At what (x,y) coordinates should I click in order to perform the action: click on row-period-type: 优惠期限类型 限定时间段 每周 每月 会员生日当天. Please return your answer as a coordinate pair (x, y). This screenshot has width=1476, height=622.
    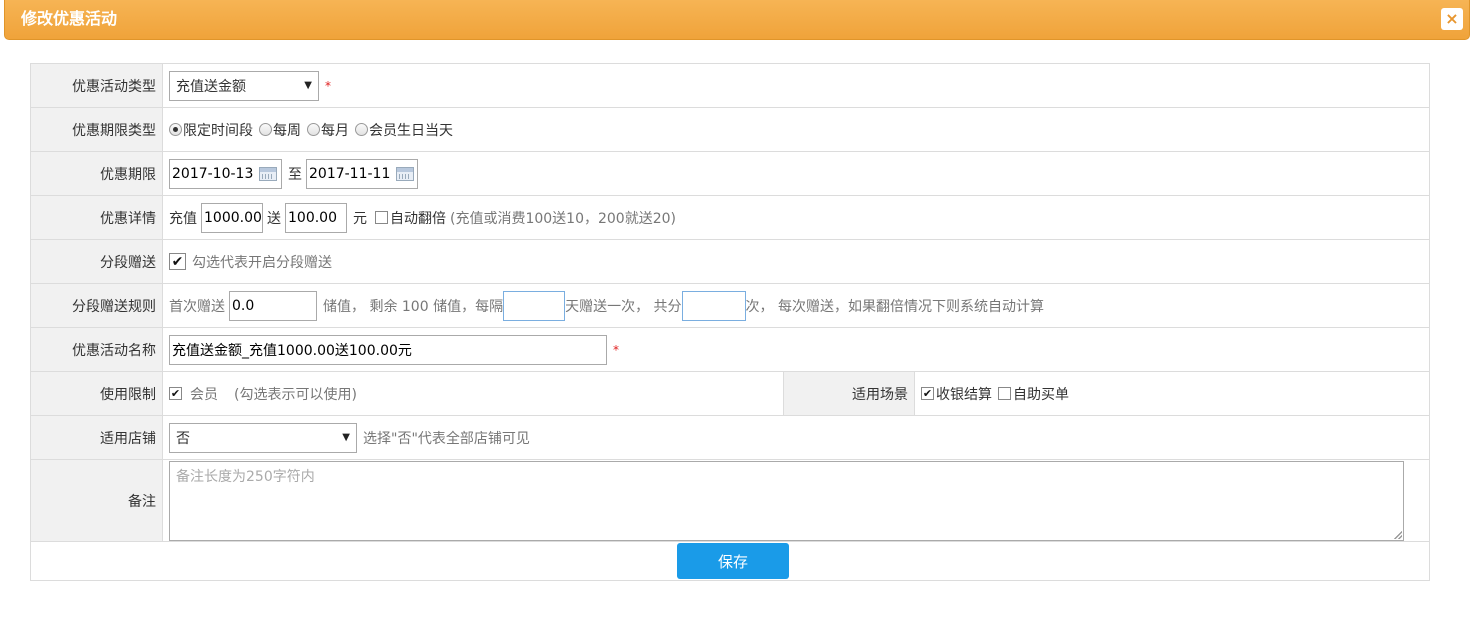
    Looking at the image, I should click on (730, 130).